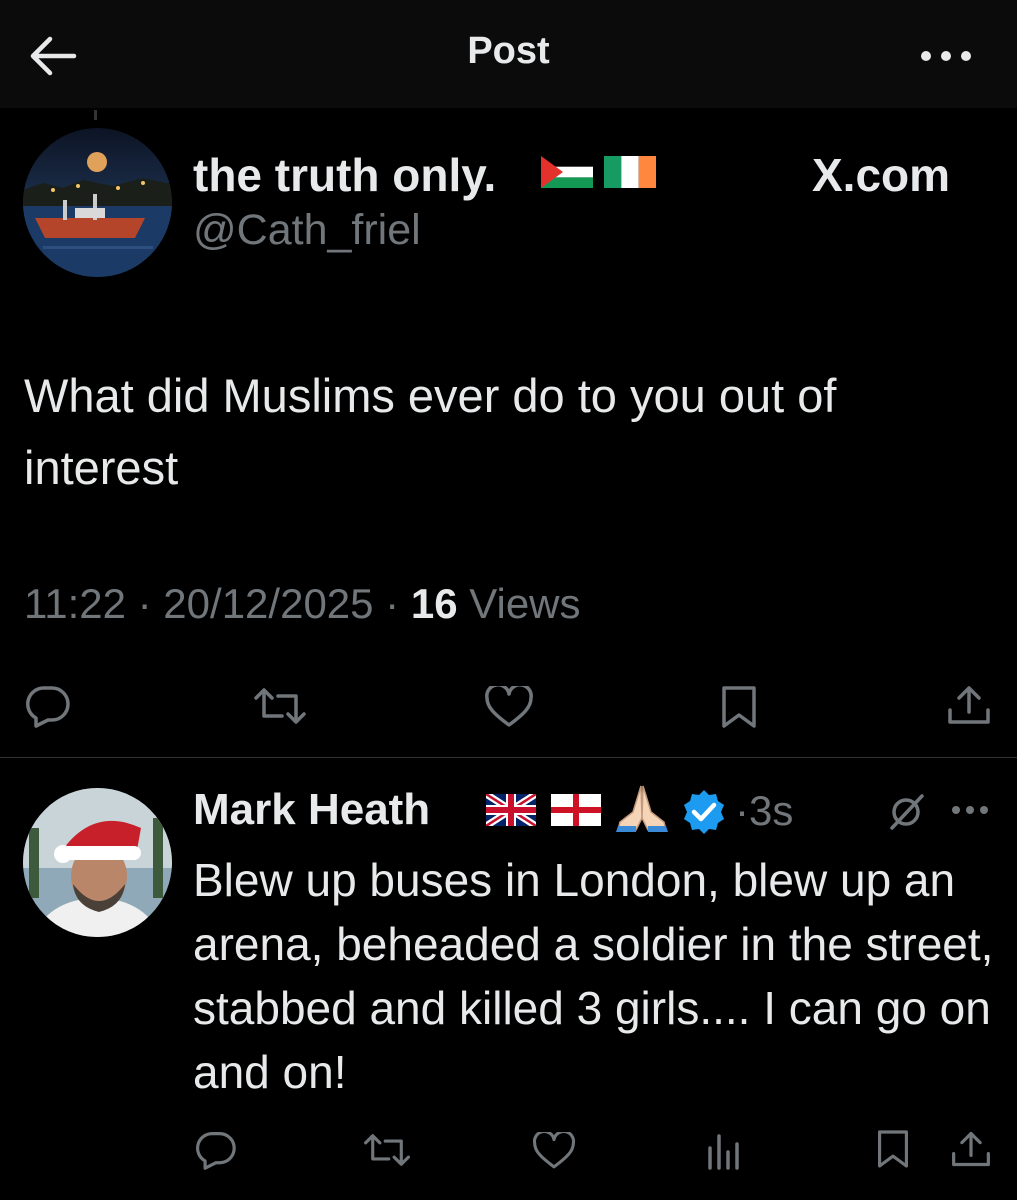  What do you see at coordinates (387, 1152) in the screenshot?
I see `reply-repost-icon` at bounding box center [387, 1152].